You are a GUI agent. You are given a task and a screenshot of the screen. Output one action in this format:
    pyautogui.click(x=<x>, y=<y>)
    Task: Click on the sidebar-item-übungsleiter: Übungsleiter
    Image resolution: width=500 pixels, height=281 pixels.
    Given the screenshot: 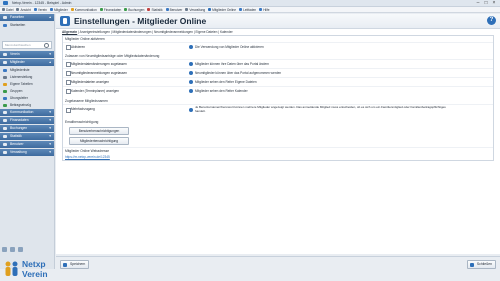 What is the action you would take?
    pyautogui.click(x=27, y=98)
    